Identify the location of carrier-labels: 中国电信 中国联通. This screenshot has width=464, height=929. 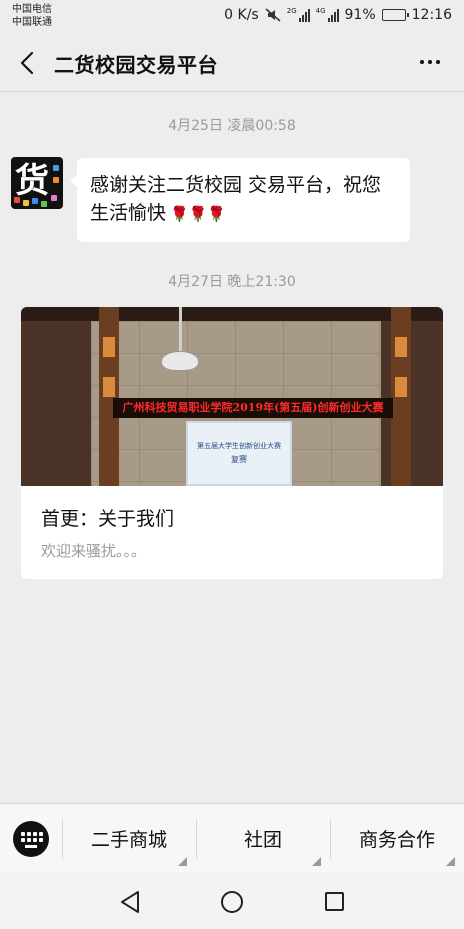
(32, 16).